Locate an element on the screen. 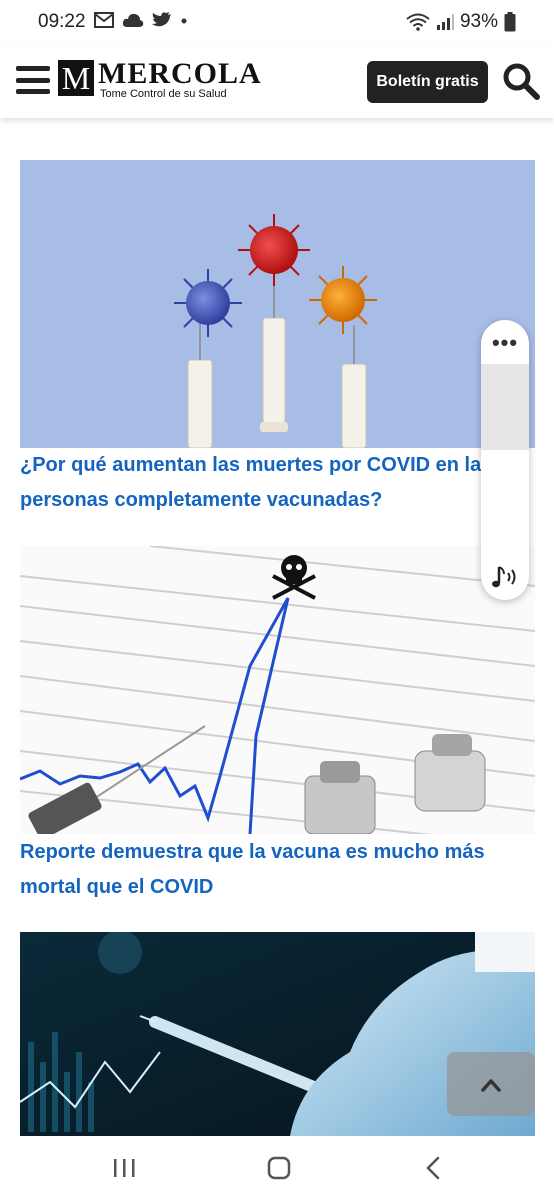 The image size is (554, 1200). system-nav-bar is located at coordinates (277, 1168).